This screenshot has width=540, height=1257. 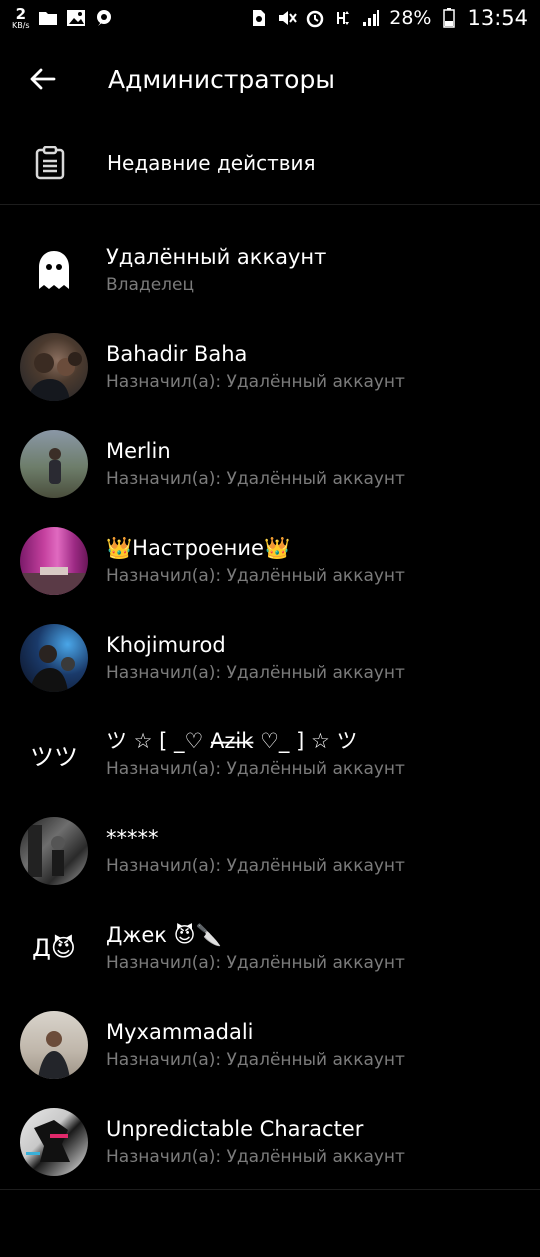 I want to click on admin-row: Merlin Назначил(а): Удалённый аккаунт, so click(x=270, y=464).